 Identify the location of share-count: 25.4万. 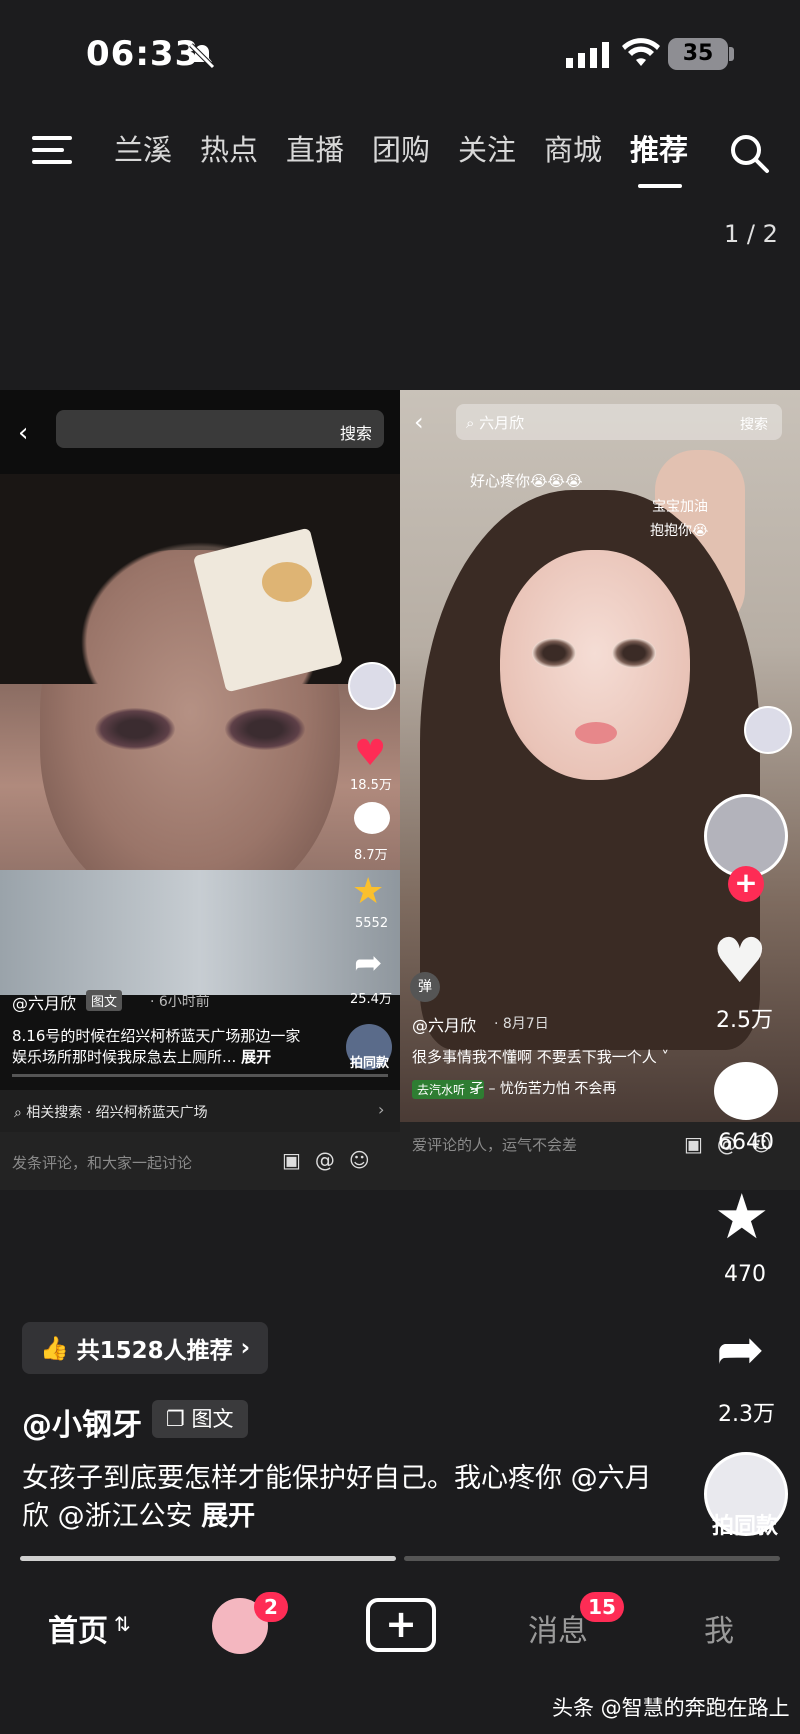
(371, 999).